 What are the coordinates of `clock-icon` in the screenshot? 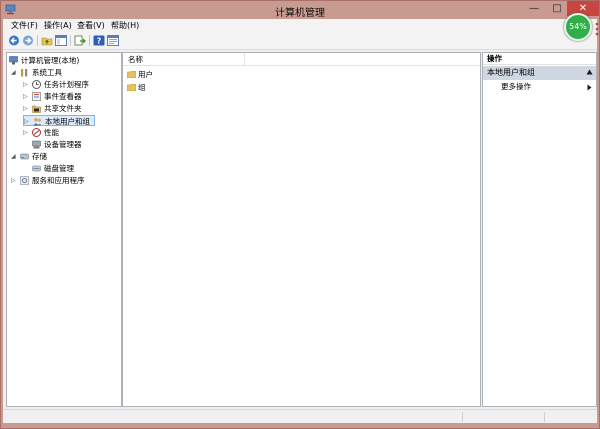 It's located at (36, 84).